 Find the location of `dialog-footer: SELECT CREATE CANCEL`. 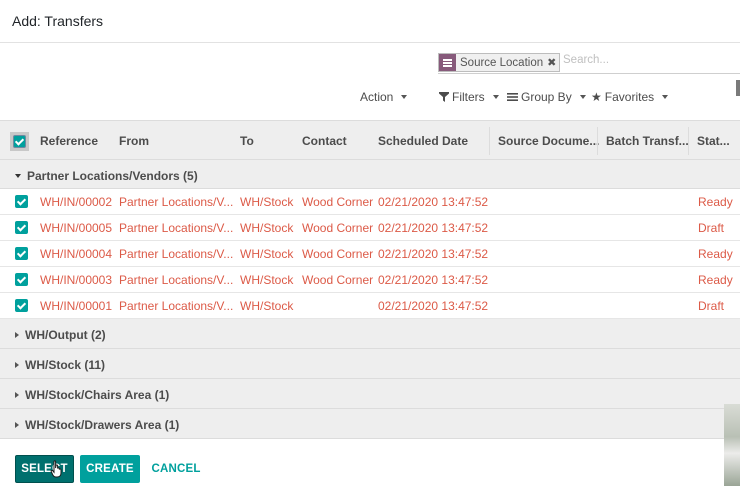

dialog-footer: SELECT CREATE CANCEL is located at coordinates (370, 463).